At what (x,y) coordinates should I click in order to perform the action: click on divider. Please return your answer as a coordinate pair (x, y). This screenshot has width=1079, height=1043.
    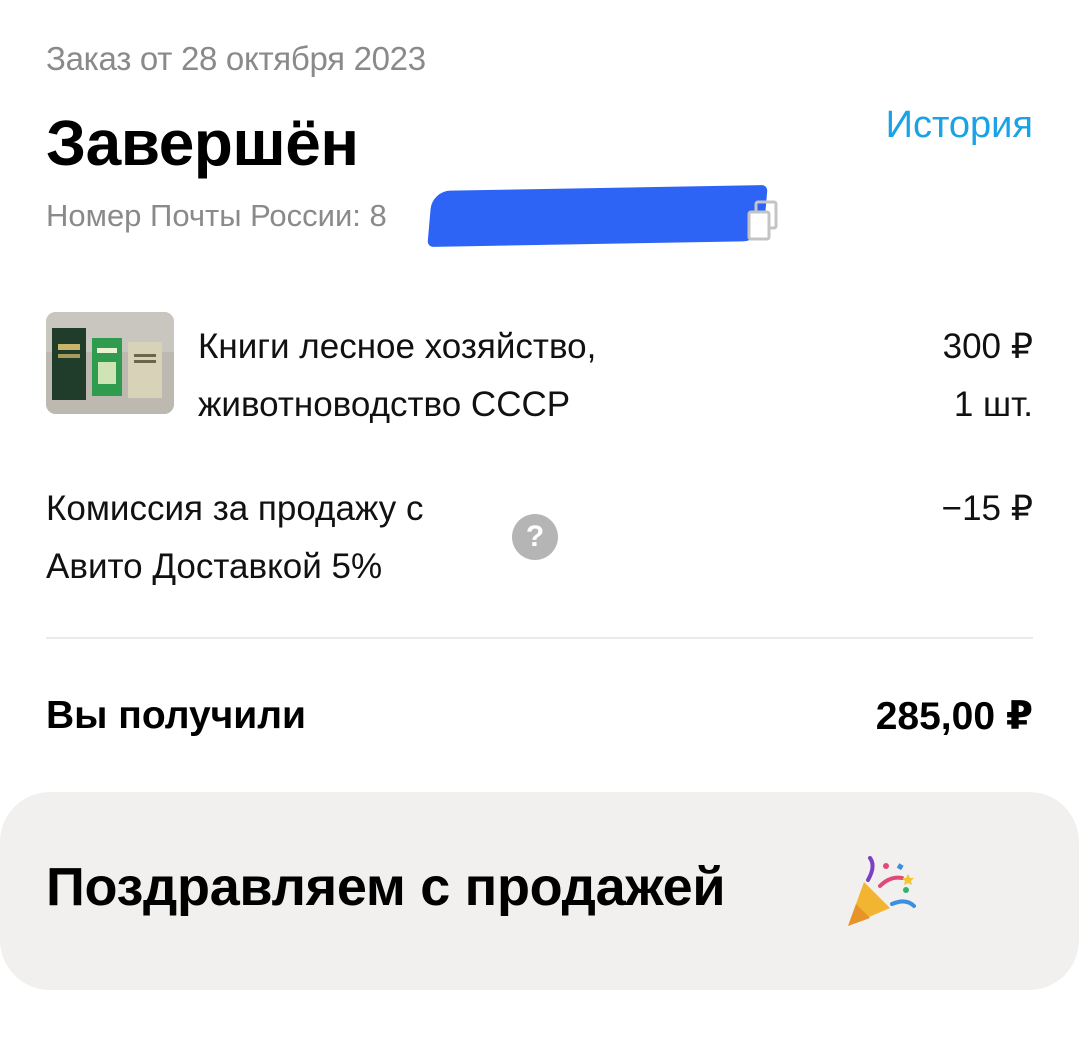
    Looking at the image, I should click on (539, 638).